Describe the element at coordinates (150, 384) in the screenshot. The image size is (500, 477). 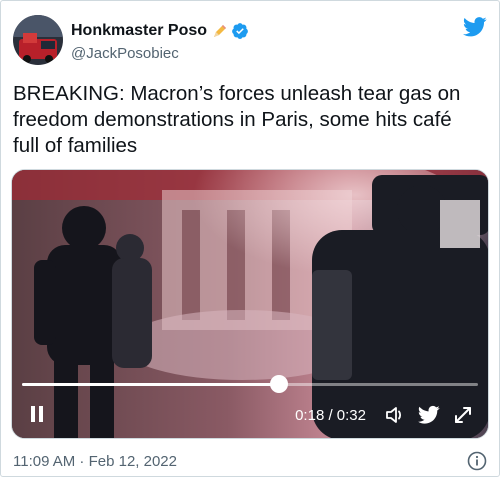
I see `progress-fill` at that location.